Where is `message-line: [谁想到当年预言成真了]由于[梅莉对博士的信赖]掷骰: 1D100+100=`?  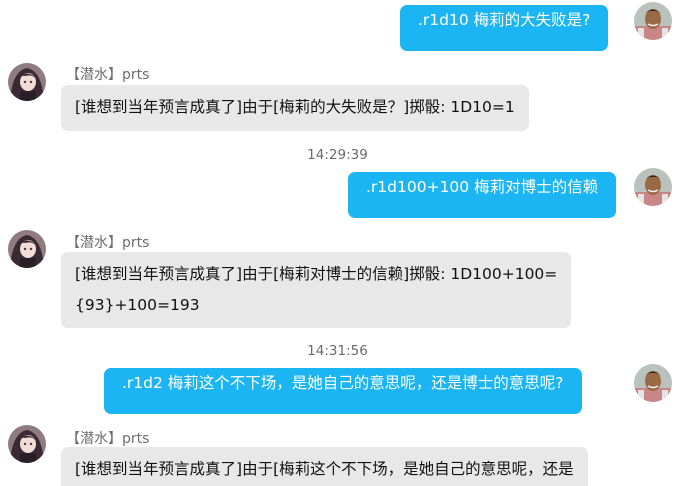
message-line: [谁想到当年预言成真了]由于[梅莉对博士的信赖]掷骰: 1D100+100= is located at coordinates (316, 274).